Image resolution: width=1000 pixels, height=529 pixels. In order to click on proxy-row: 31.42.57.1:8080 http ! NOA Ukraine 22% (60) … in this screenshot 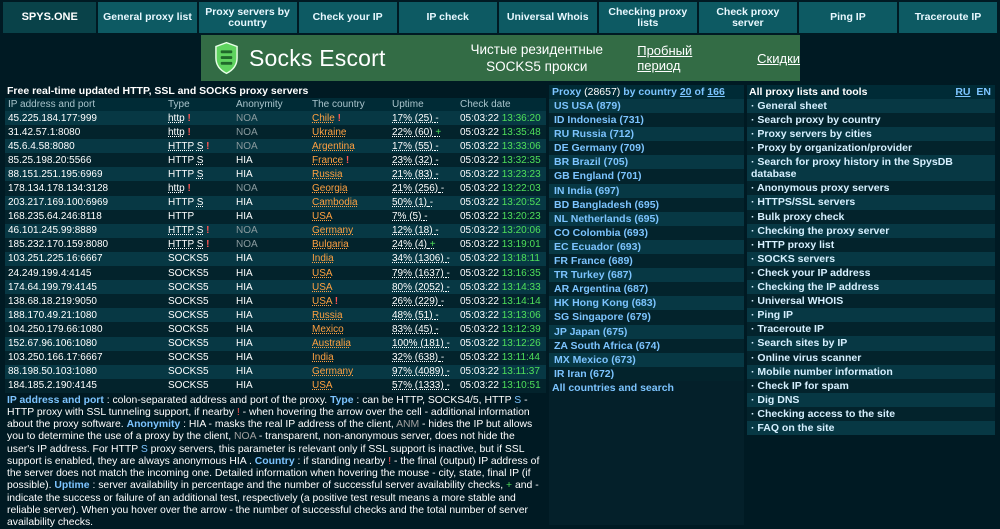, I will do `click(275, 132)`.